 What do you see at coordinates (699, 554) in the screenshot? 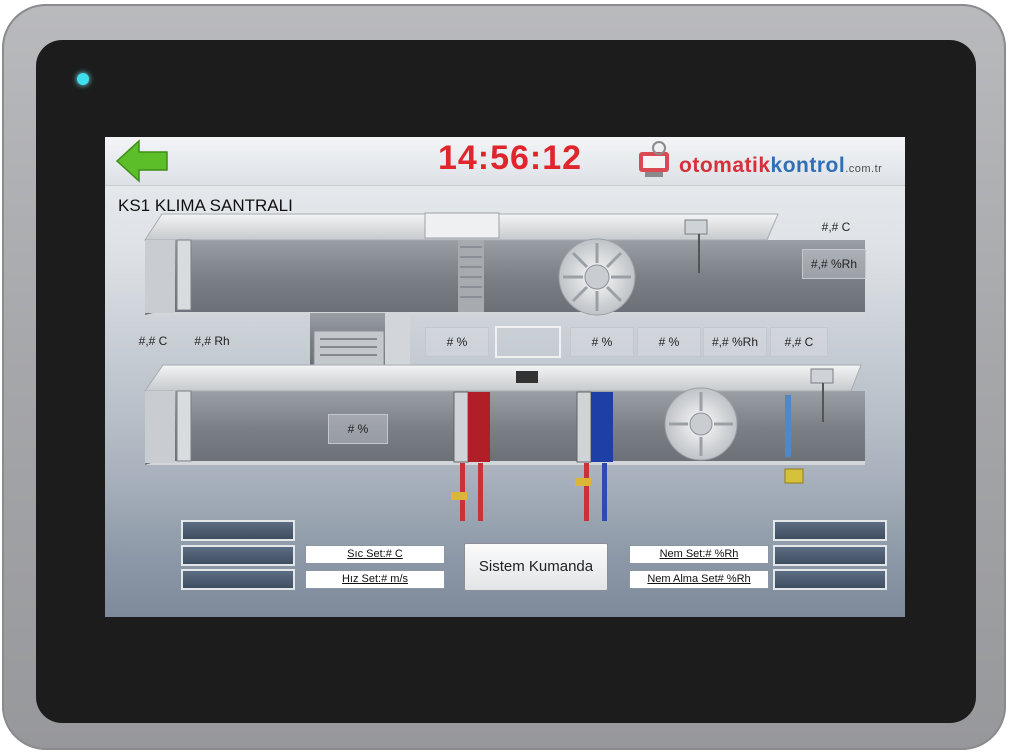
I see `humidity-setpoint-button: Nem Set:# %Rh` at bounding box center [699, 554].